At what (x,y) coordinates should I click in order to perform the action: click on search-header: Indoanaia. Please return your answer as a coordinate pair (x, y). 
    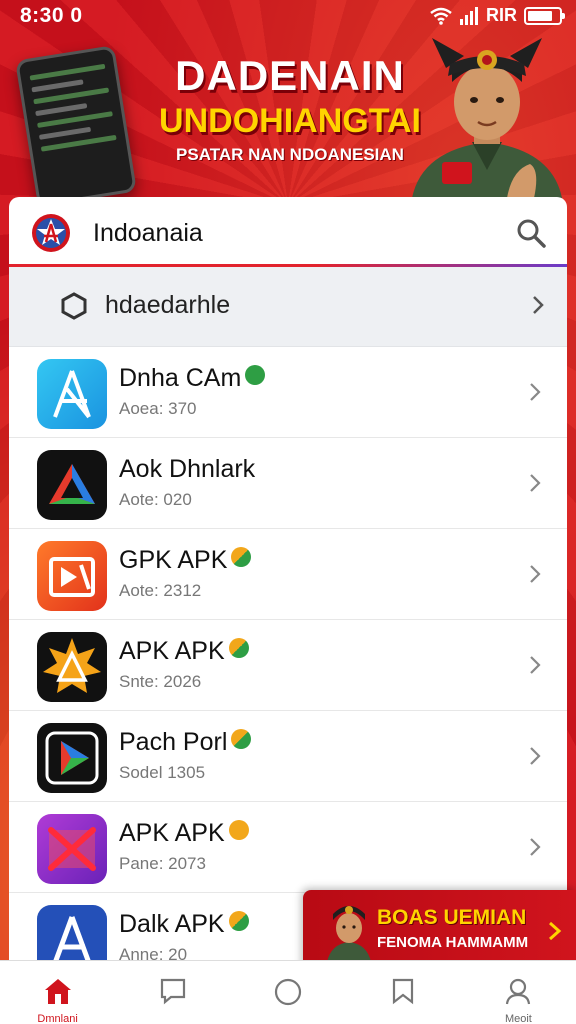
    Looking at the image, I should click on (288, 232).